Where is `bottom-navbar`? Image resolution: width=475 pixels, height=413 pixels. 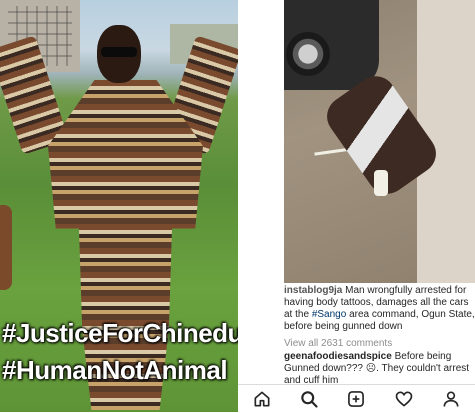 bottom-navbar is located at coordinates (356, 398).